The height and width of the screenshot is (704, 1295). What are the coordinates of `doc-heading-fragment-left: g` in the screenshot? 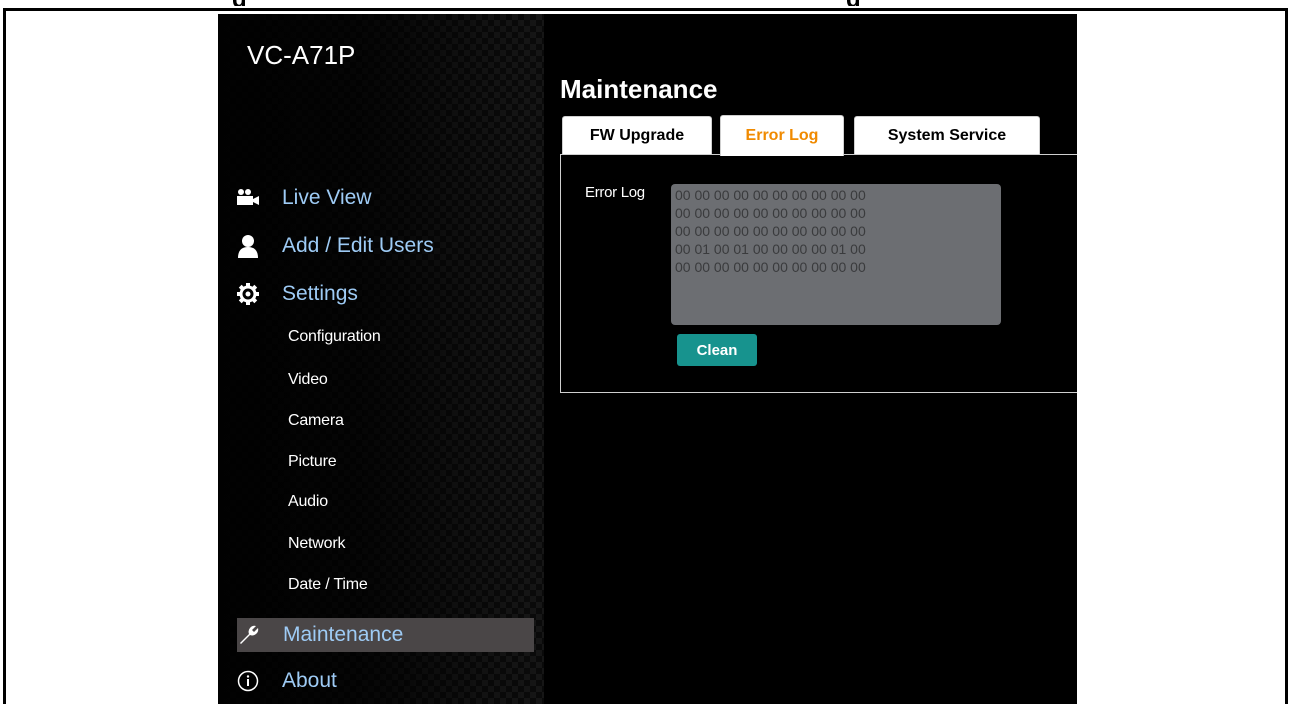 It's located at (239, 3).